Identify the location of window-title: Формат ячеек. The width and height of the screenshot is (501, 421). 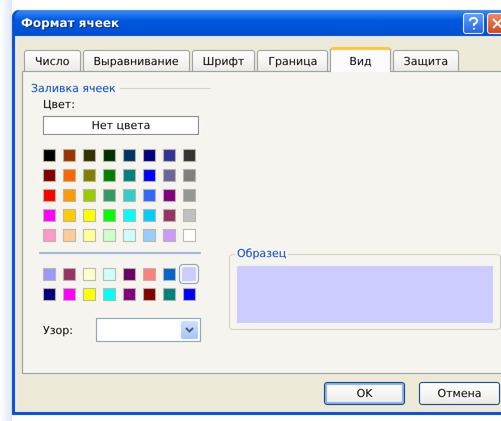
(70, 23).